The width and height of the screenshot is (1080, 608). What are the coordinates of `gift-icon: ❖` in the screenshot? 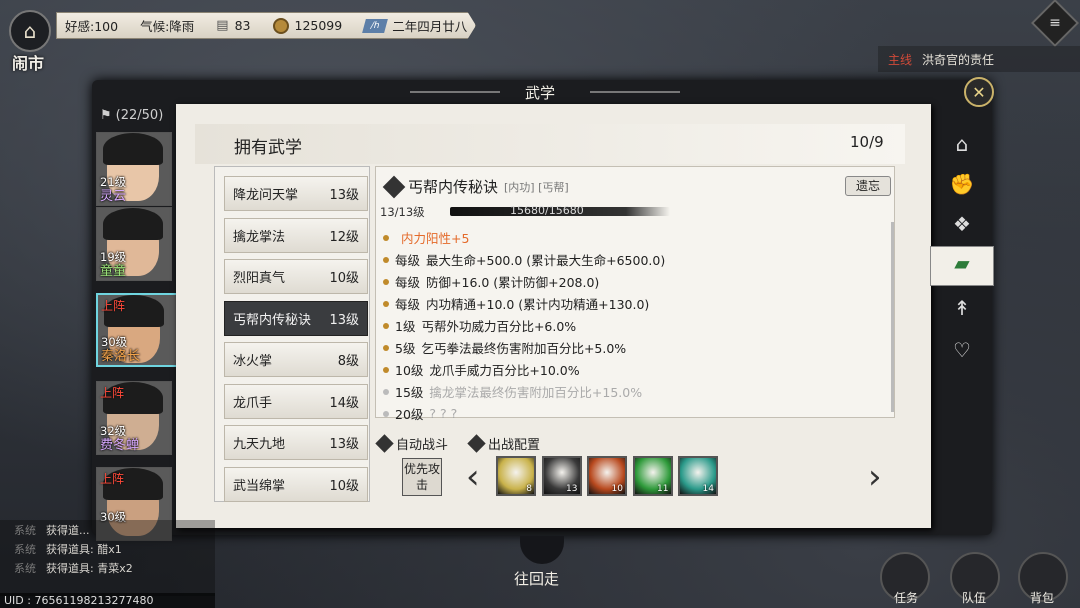 It's located at (962, 224).